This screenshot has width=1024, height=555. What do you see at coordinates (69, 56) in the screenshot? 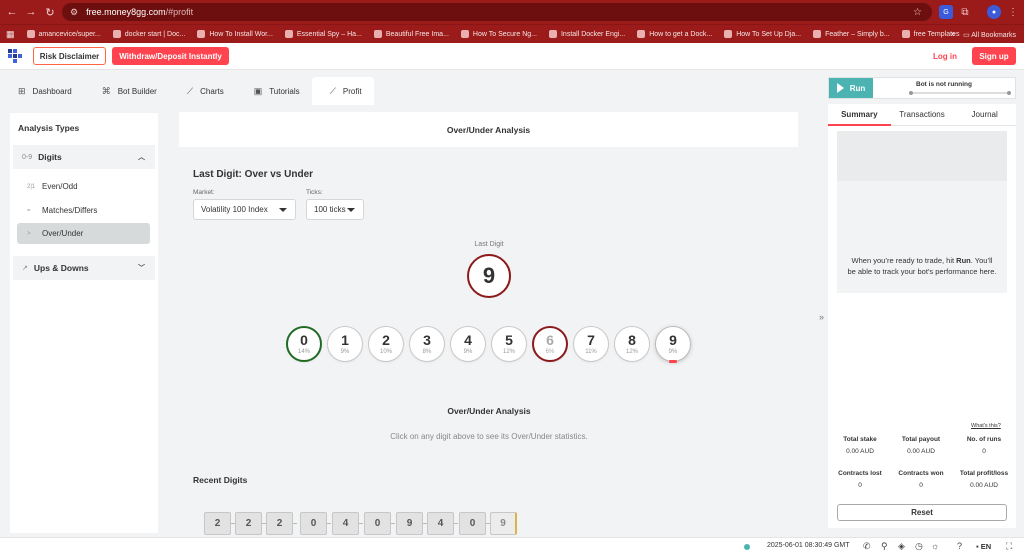
I see `risk-disclaimer-button: Risk Disclaimer` at bounding box center [69, 56].